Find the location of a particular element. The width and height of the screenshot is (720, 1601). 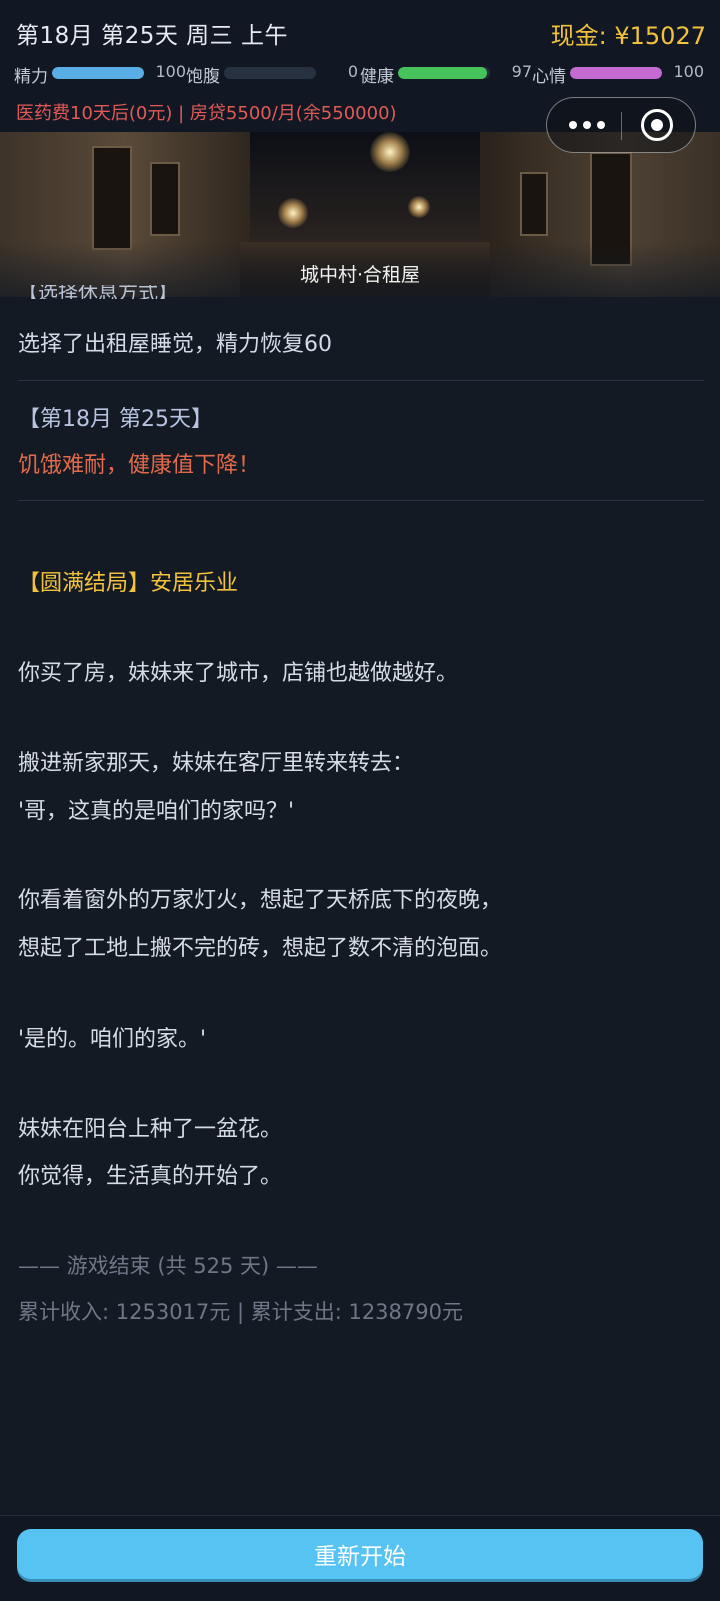

log-entry-title-cut: 【选择休息方式】 is located at coordinates (98, 292).